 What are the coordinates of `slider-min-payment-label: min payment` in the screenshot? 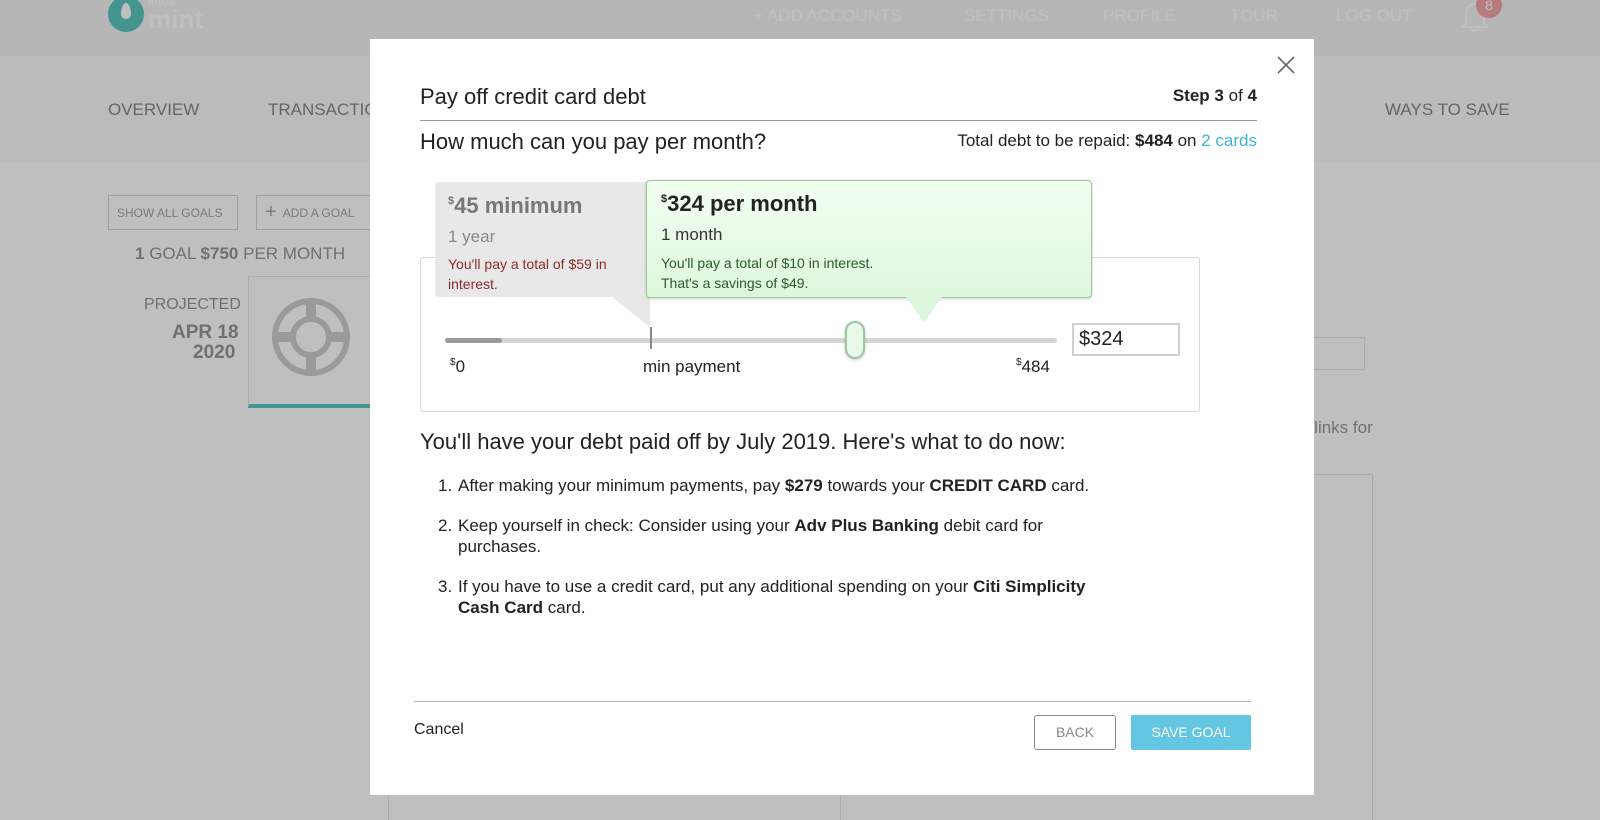 It's located at (692, 366).